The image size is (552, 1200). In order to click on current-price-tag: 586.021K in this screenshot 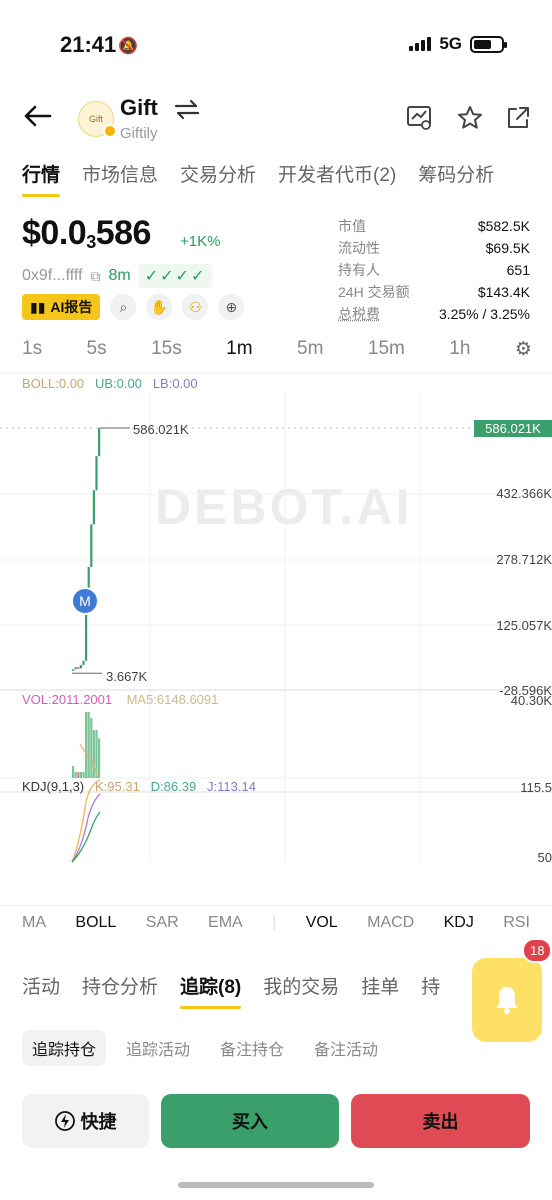, I will do `click(513, 428)`.